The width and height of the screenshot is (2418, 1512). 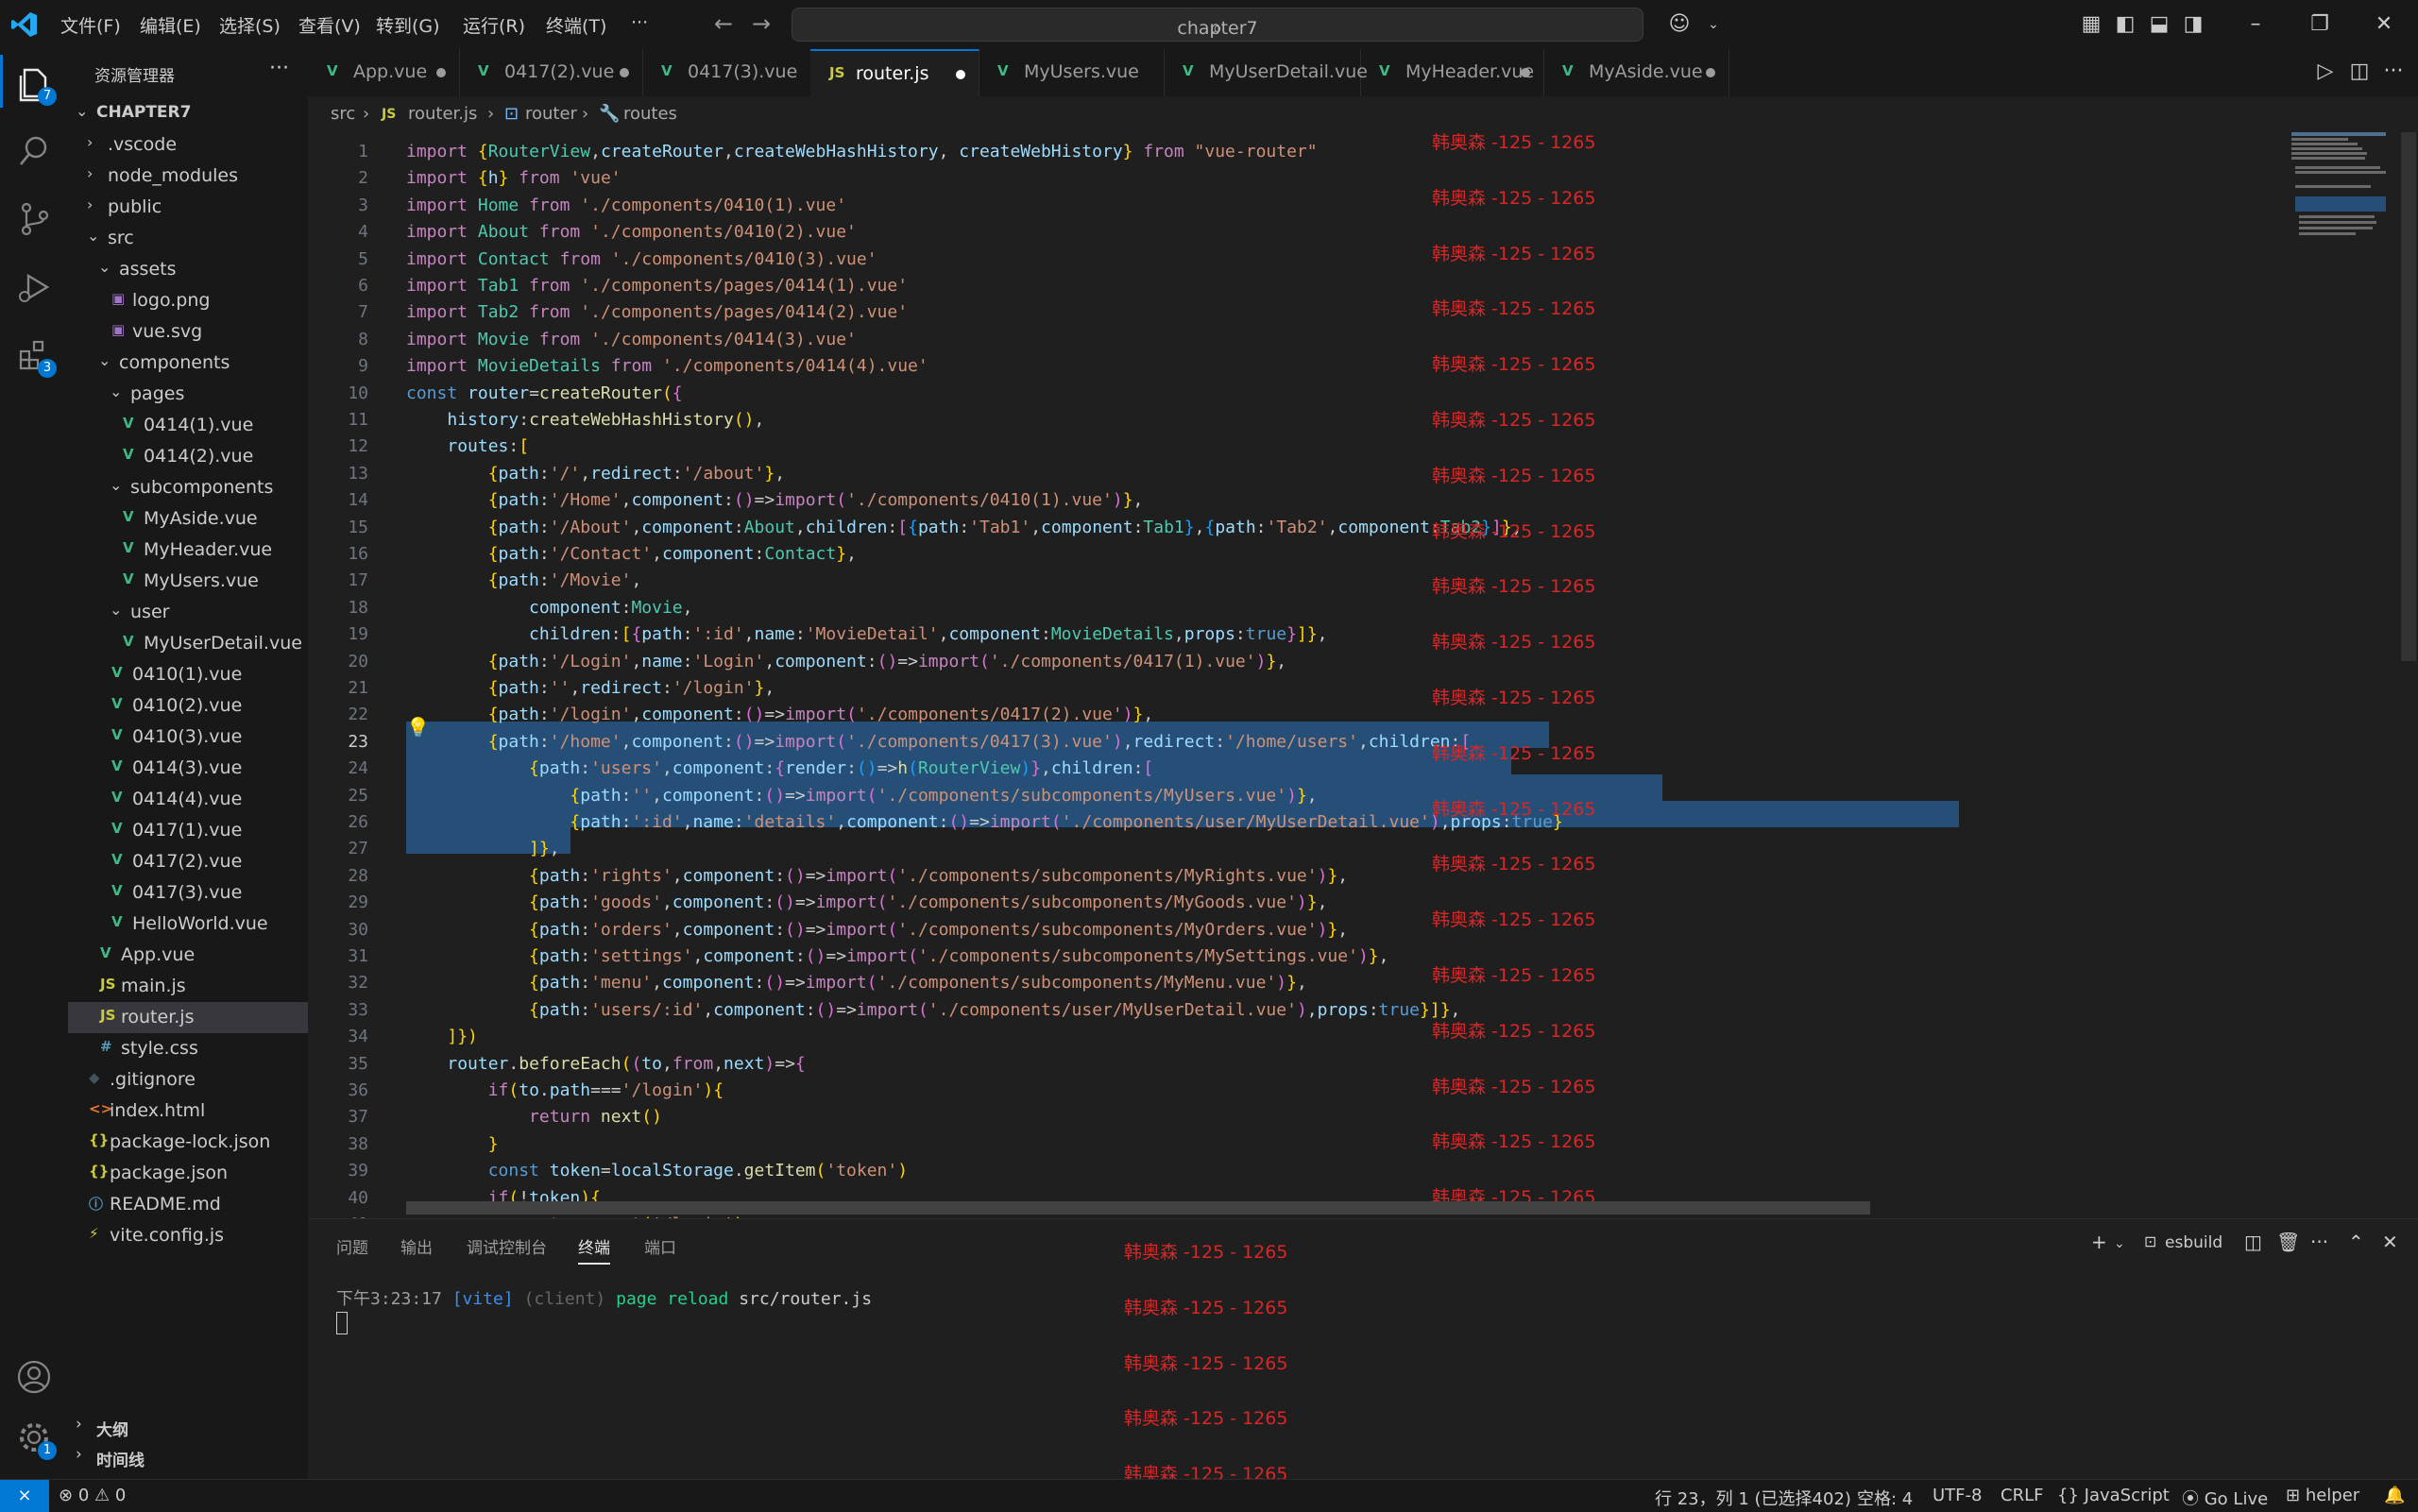 I want to click on panel-tab-0: 问题, so click(x=352, y=1246).